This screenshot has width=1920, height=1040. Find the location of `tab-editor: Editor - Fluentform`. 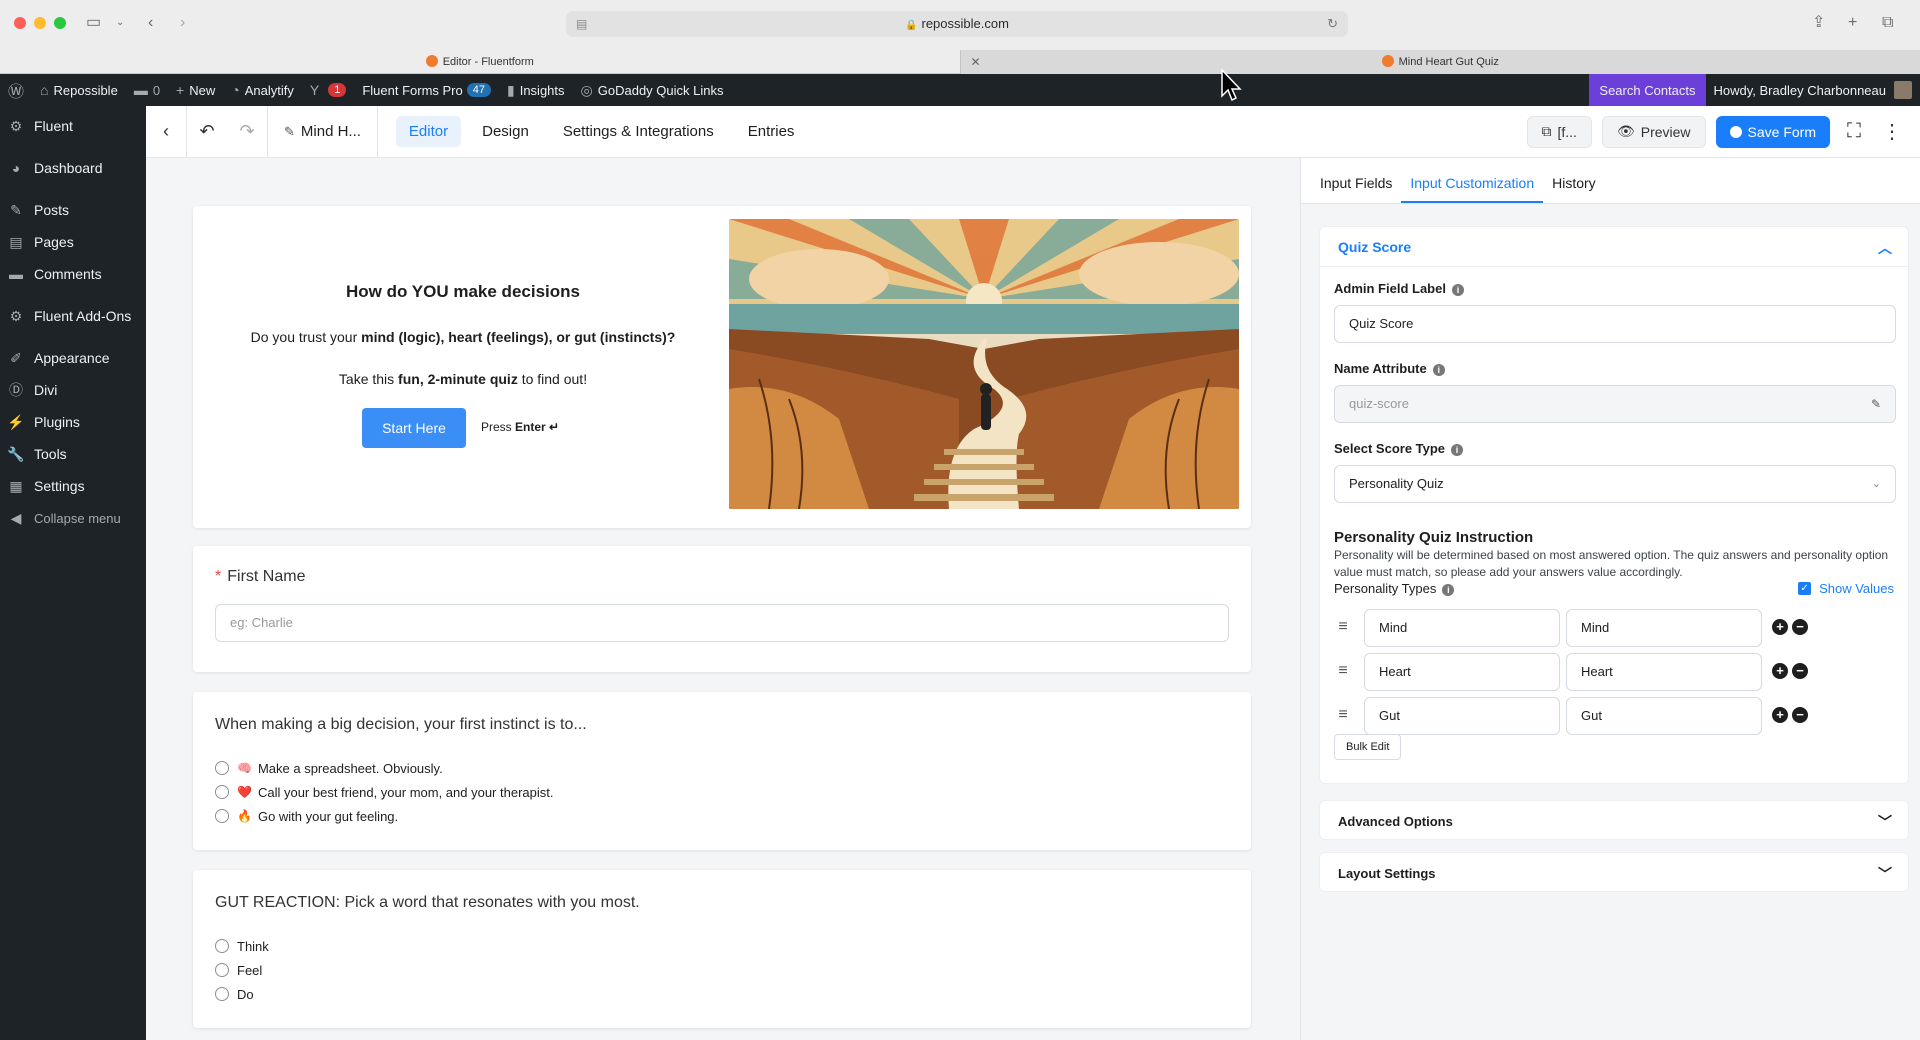

tab-editor: Editor - Fluentform is located at coordinates (480, 62).